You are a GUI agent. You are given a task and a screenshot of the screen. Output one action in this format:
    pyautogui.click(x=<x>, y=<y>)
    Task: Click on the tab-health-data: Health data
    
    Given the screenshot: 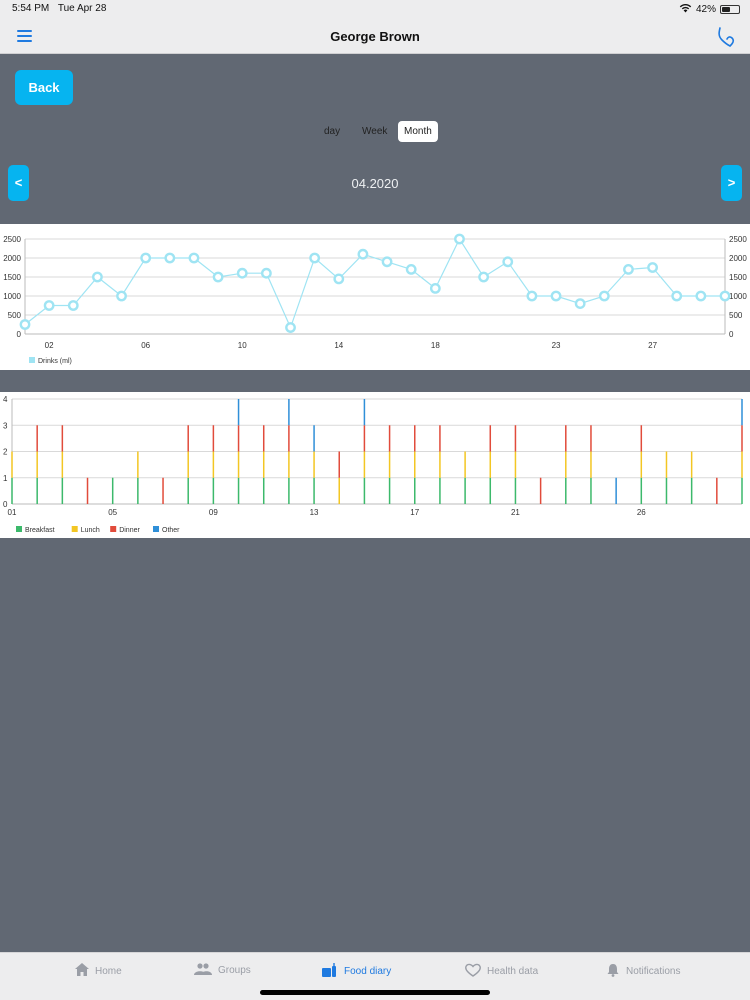 What is the action you would take?
    pyautogui.click(x=501, y=971)
    